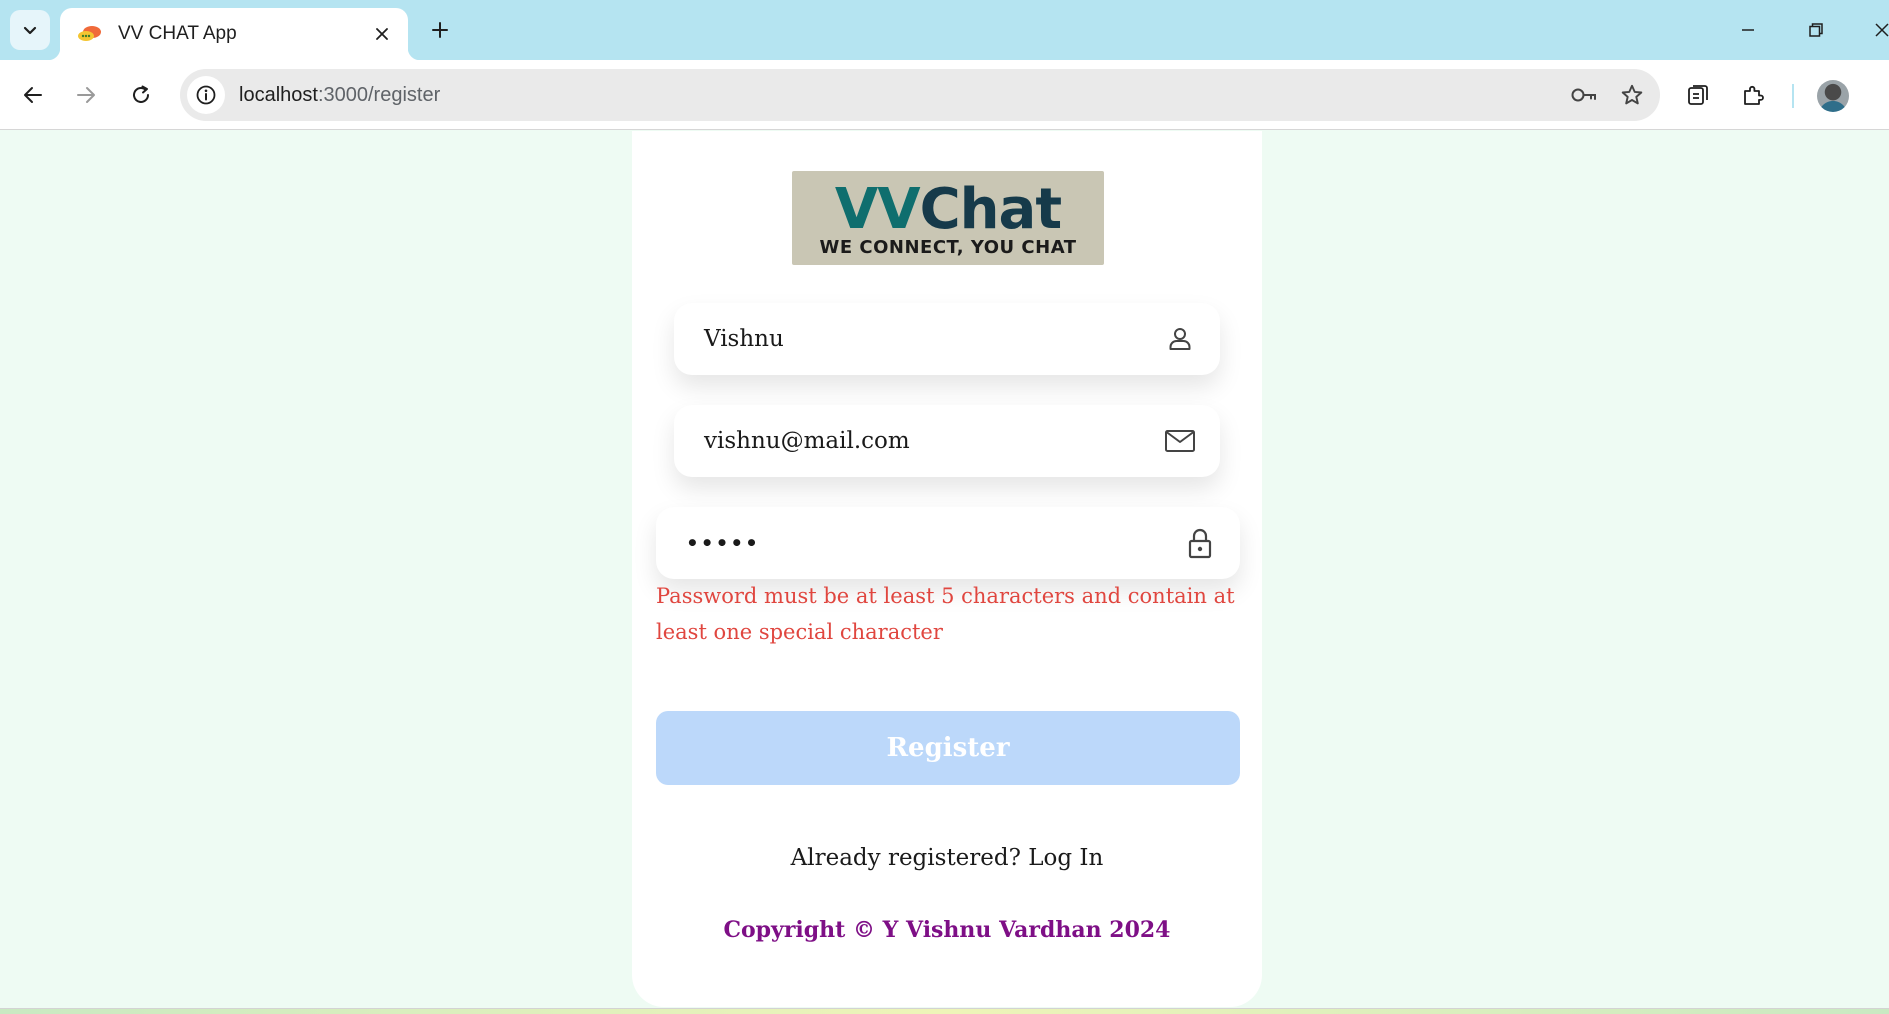 The width and height of the screenshot is (1889, 1014). I want to click on window-close-button, so click(1877, 30).